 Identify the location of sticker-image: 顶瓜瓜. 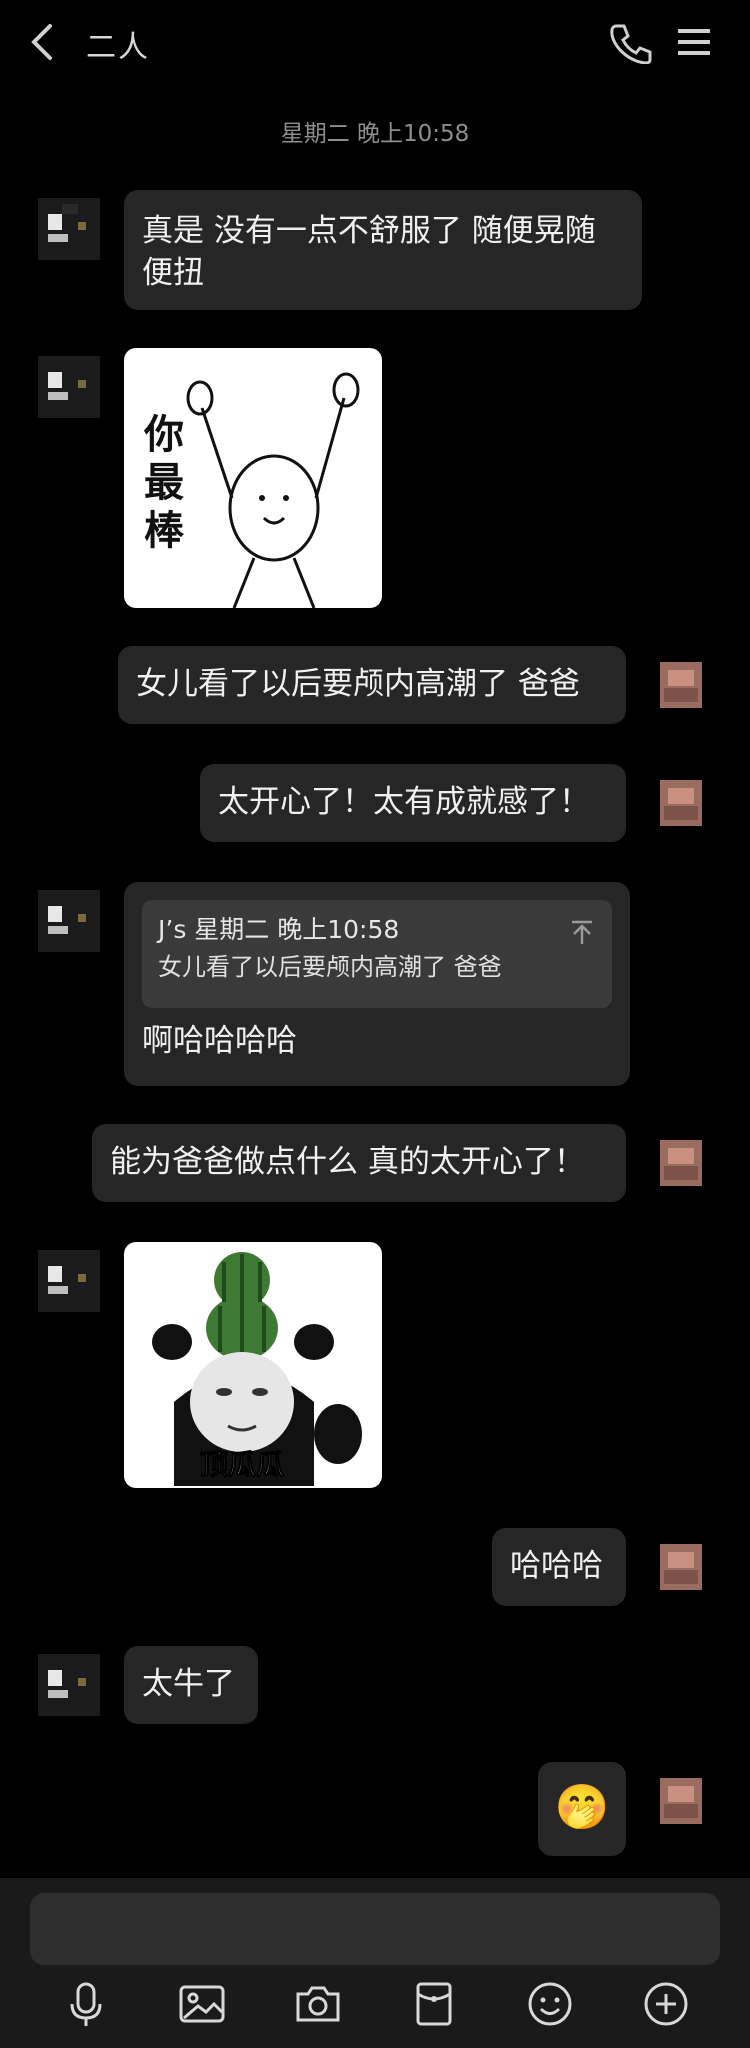
(253, 1365).